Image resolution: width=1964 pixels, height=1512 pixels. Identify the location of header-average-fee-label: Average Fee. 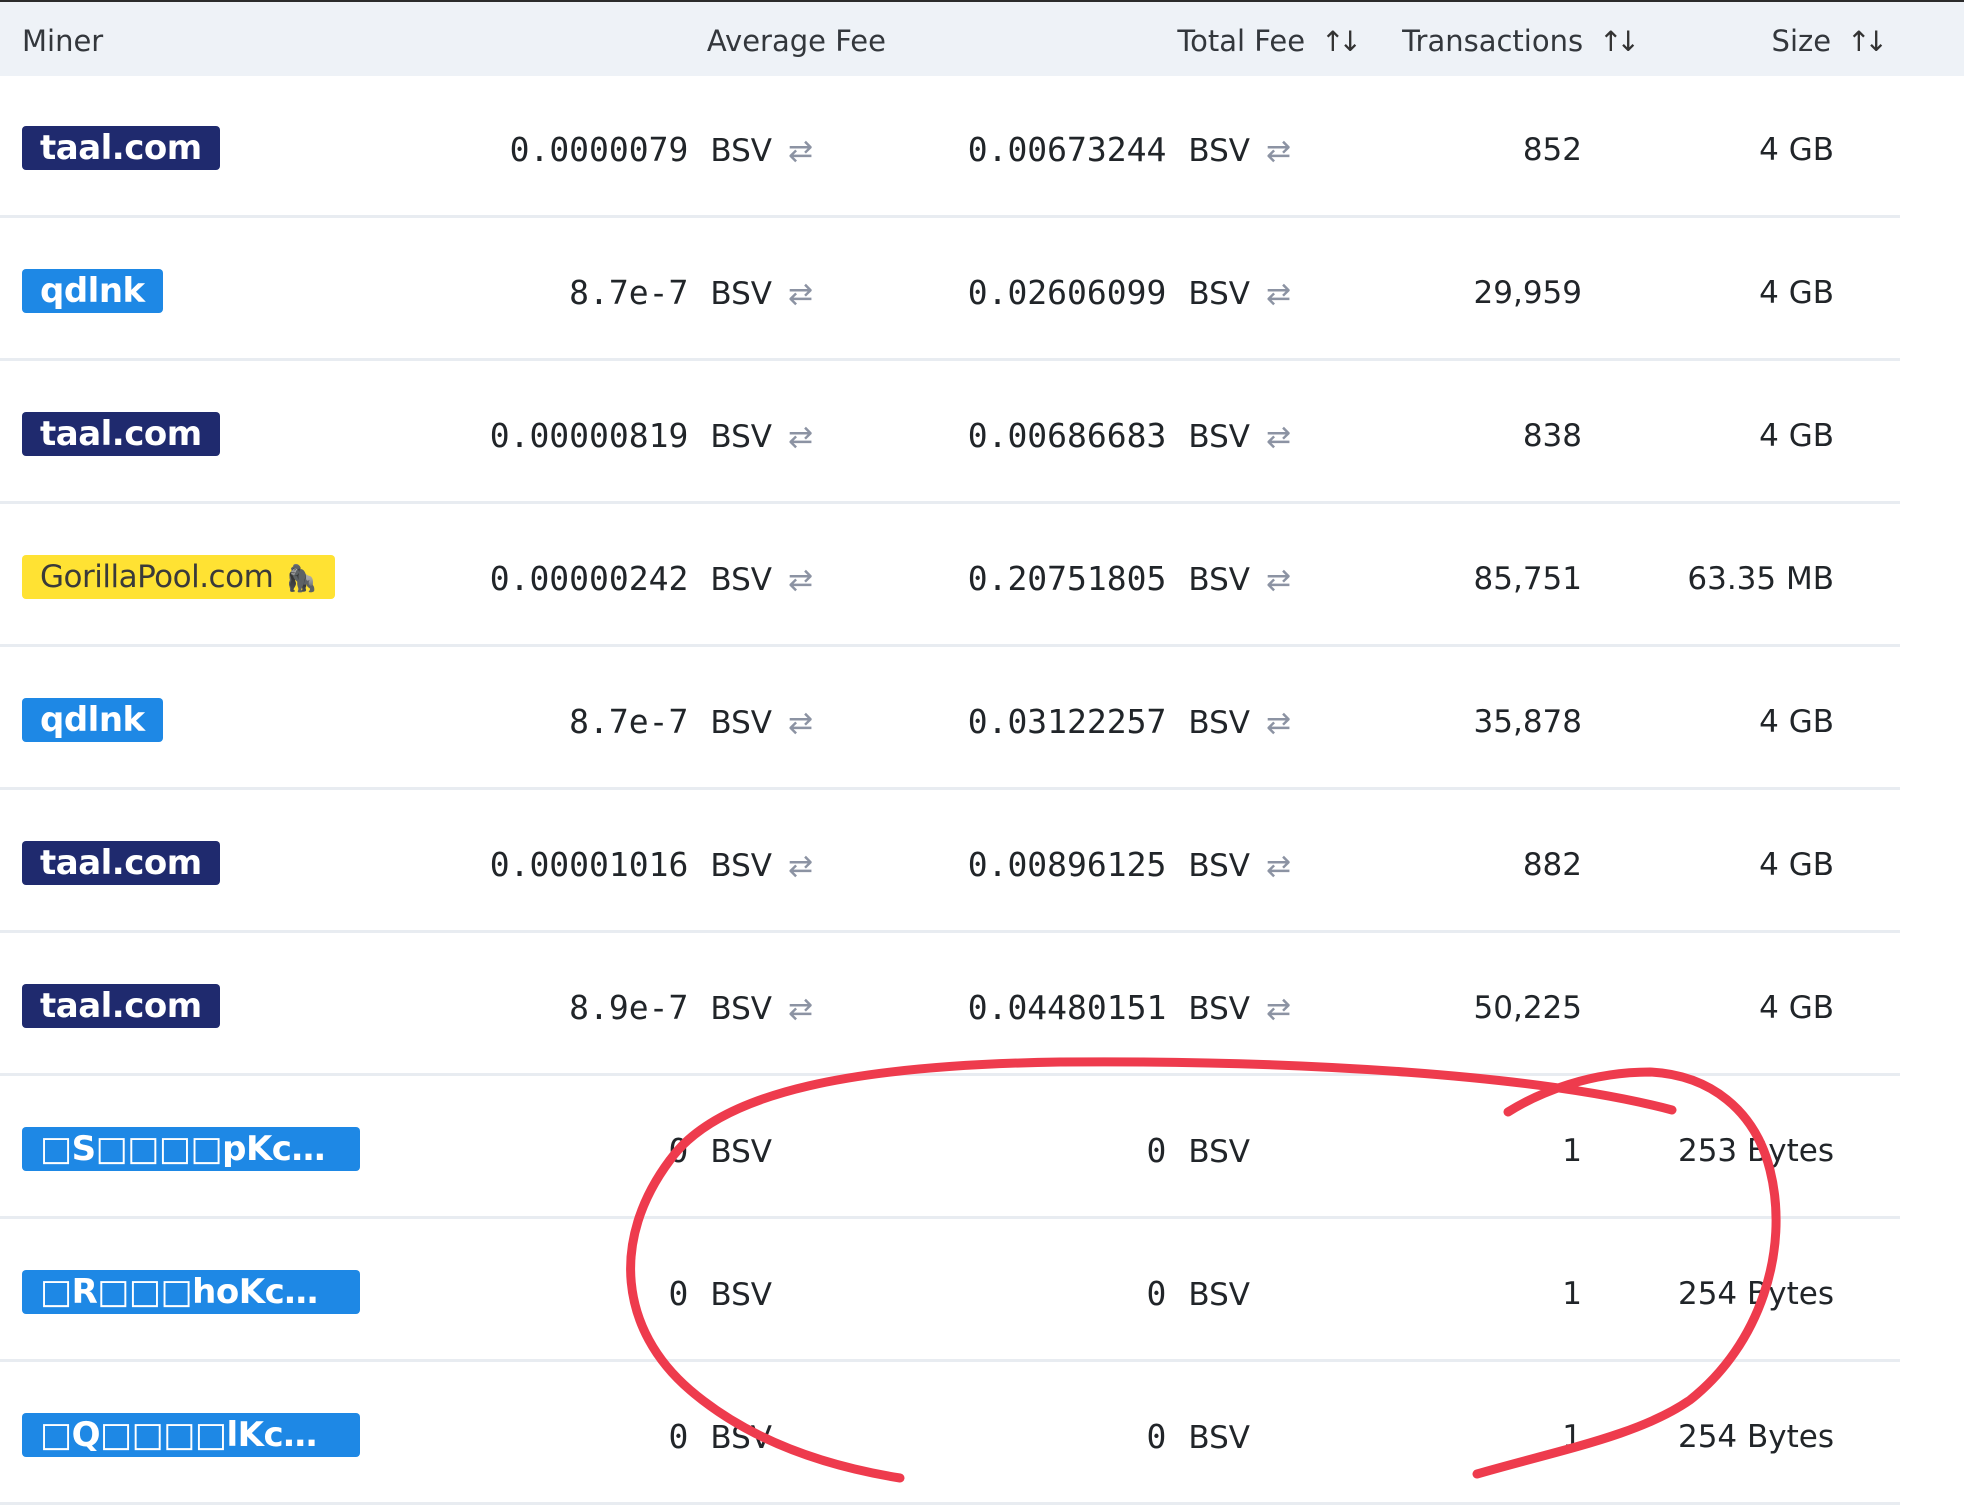
(796, 41).